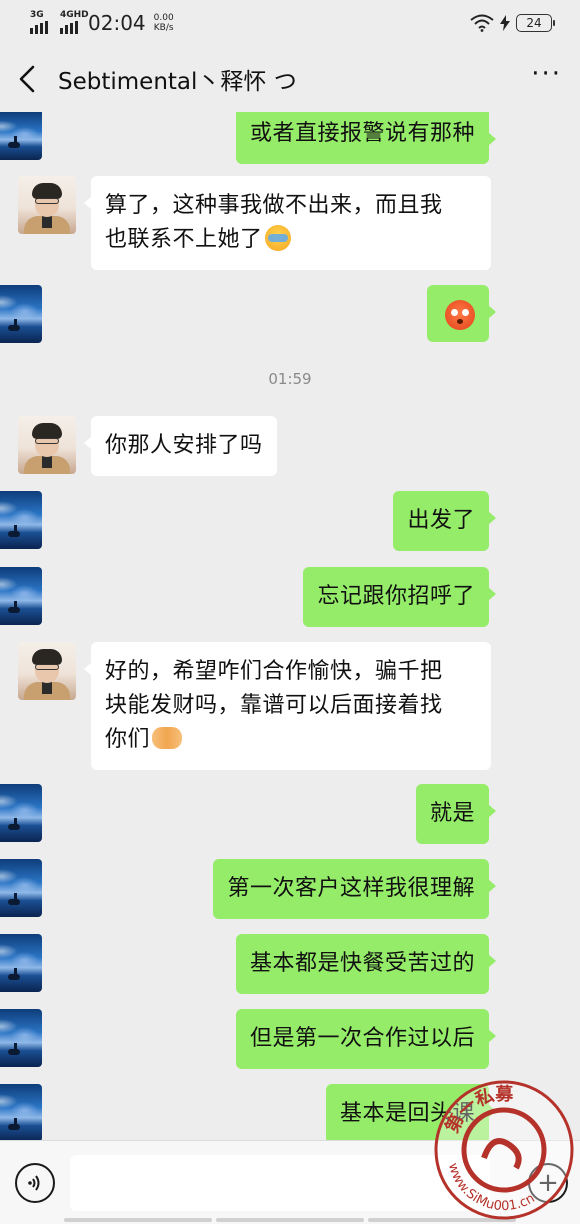 The width and height of the screenshot is (580, 1224). Describe the element at coordinates (274, 671) in the screenshot. I see `message-text: 好的，希望咋们合作愉快，骗千把` at that location.